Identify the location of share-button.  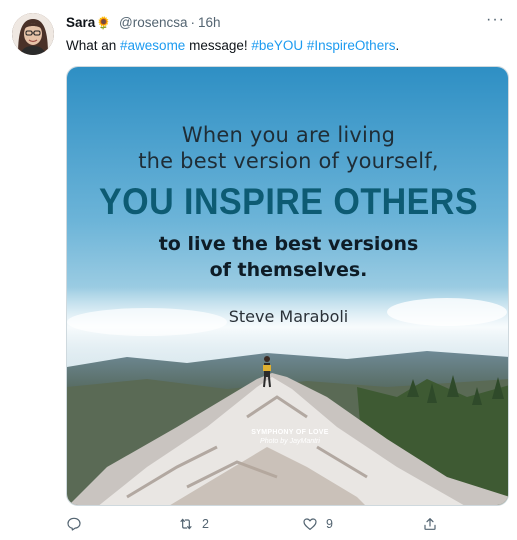
(430, 524).